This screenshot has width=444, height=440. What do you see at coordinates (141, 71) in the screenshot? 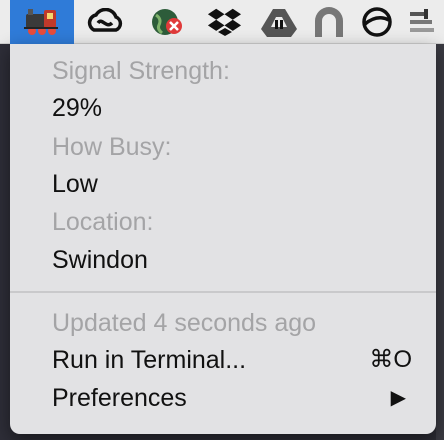
I see `signal-strength-label: Signal Strength:` at bounding box center [141, 71].